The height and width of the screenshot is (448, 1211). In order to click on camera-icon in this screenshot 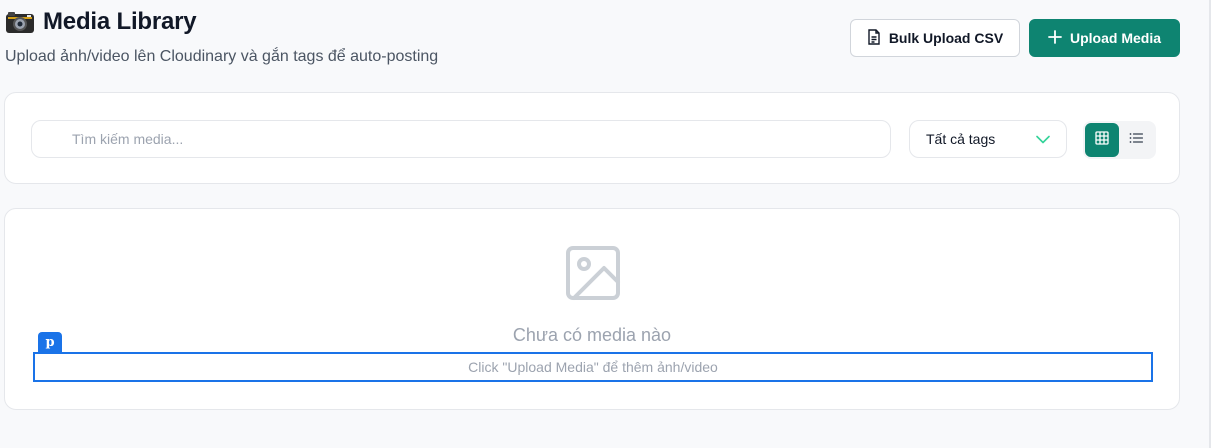, I will do `click(20, 22)`.